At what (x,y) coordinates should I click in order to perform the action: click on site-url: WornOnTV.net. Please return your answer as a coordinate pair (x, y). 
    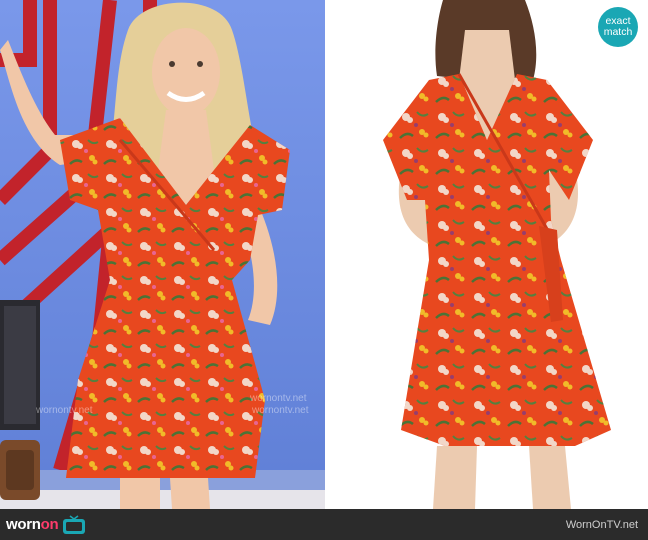
    Looking at the image, I should click on (601, 524).